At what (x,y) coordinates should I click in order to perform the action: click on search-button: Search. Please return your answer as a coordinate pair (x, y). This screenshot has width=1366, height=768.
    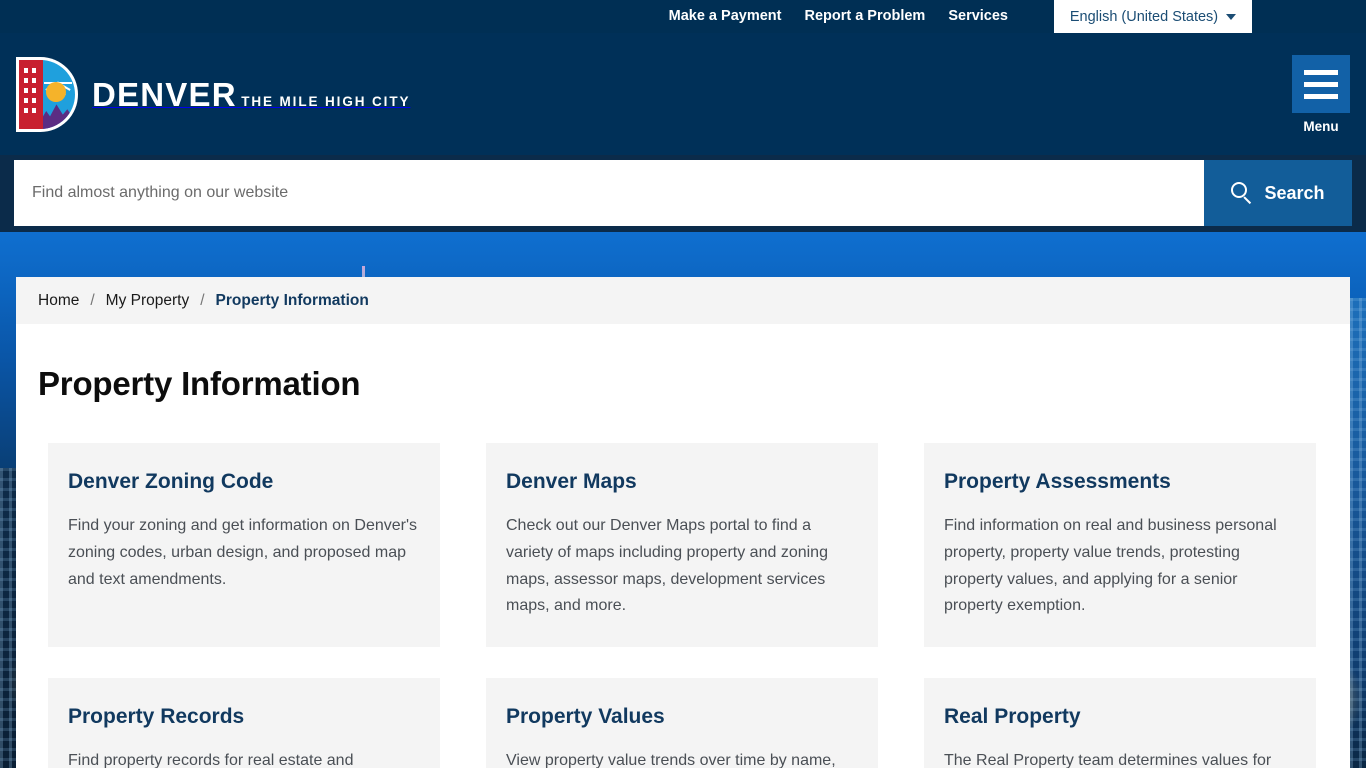
    Looking at the image, I should click on (1278, 193).